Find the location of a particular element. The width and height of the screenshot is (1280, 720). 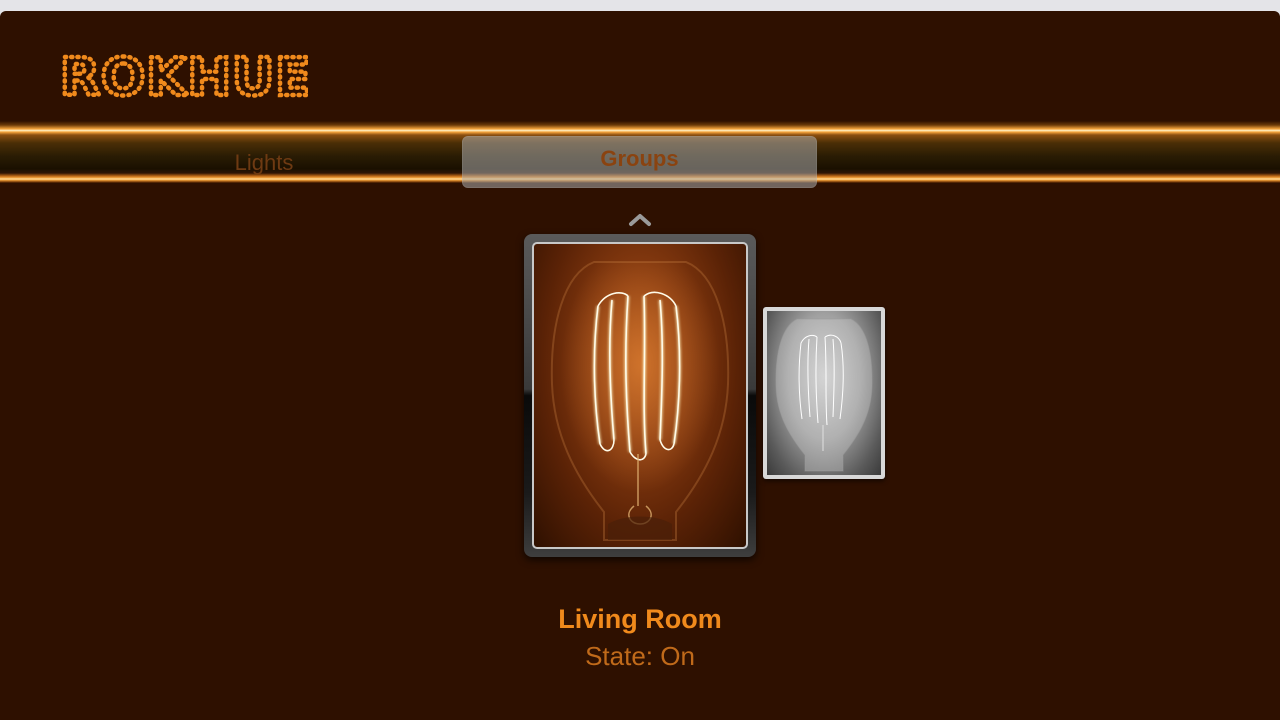

group-state: State: On is located at coordinates (640, 656).